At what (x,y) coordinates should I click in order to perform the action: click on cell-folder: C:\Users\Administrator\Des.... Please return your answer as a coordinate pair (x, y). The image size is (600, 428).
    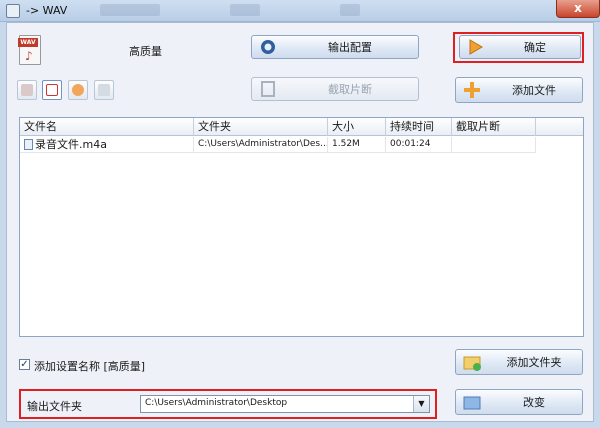
    Looking at the image, I should click on (261, 145).